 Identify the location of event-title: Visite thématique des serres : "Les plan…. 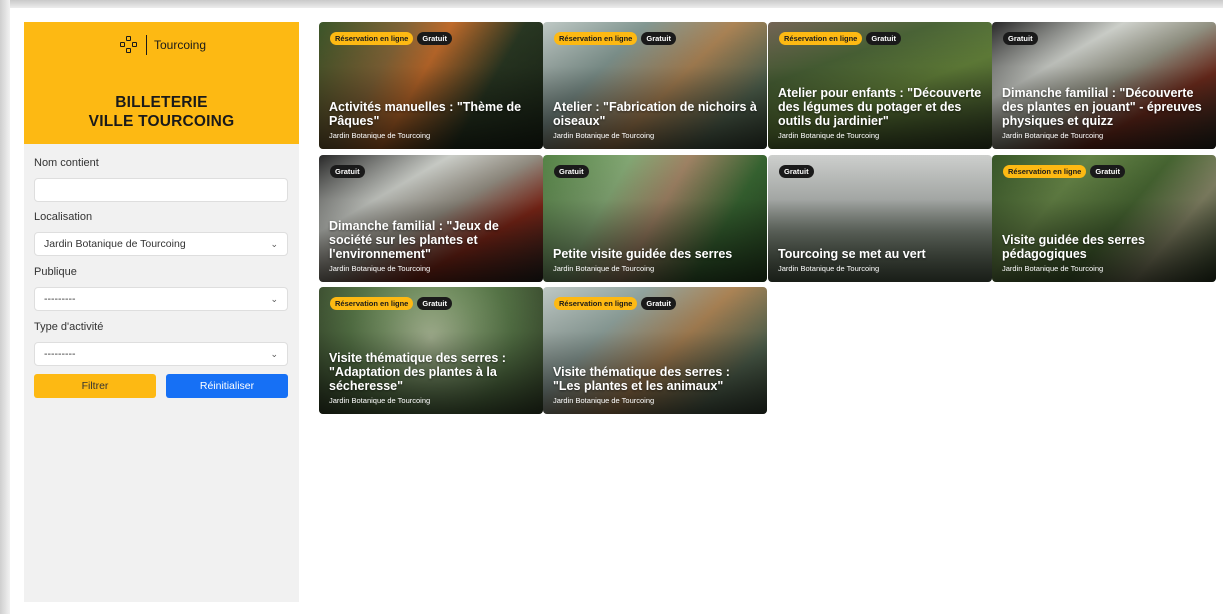
(641, 379).